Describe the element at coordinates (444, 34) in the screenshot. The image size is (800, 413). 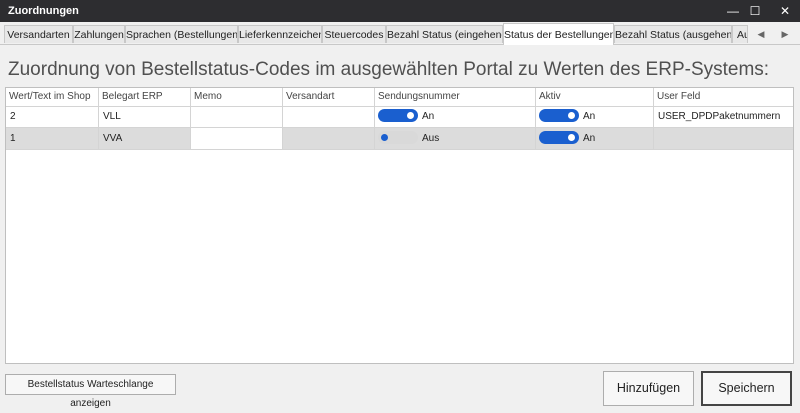
I see `tab-bezahl-status-eingehend: Bezahl Status (eingehend)` at that location.